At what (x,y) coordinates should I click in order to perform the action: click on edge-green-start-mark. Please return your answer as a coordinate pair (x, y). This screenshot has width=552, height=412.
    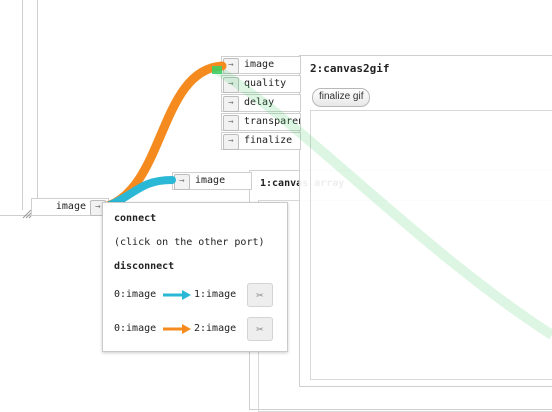
    Looking at the image, I should click on (217, 70).